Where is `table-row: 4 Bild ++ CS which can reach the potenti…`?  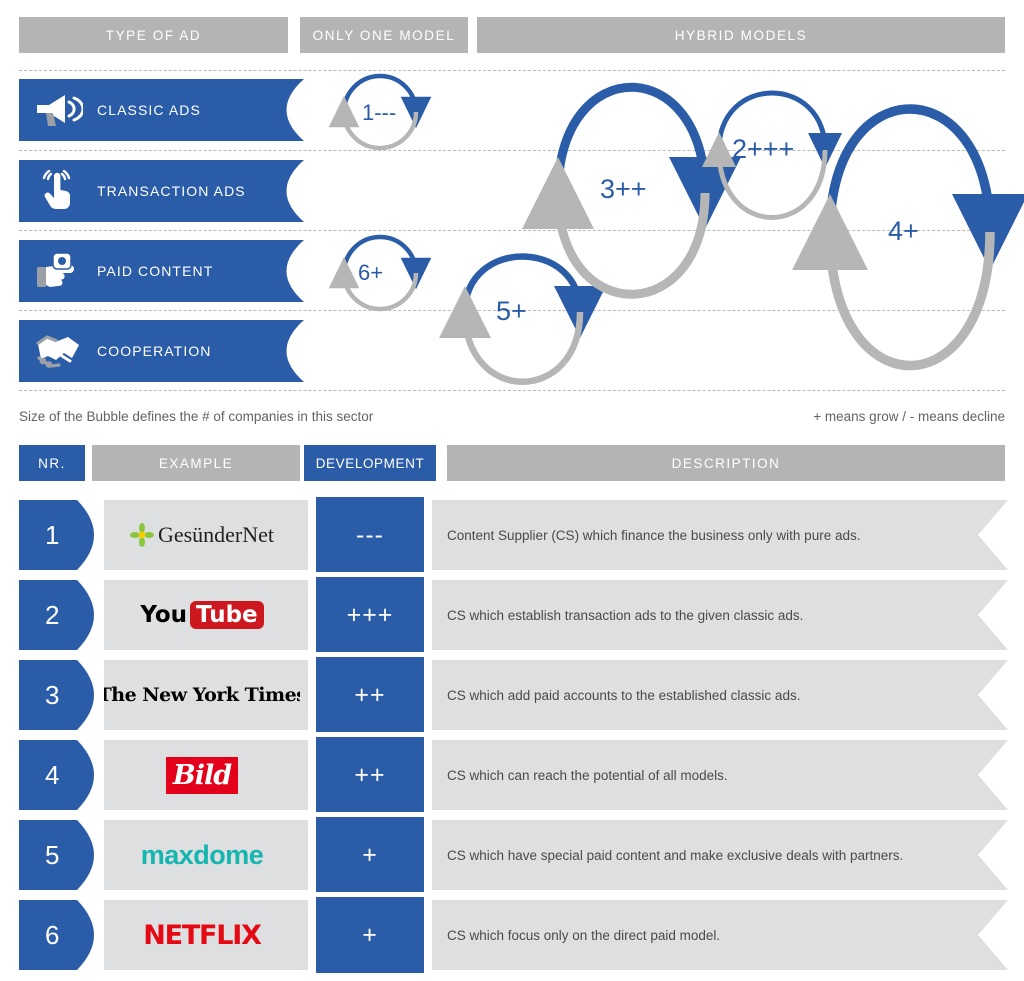
table-row: 4 Bild ++ CS which can reach the potenti… is located at coordinates (512, 775).